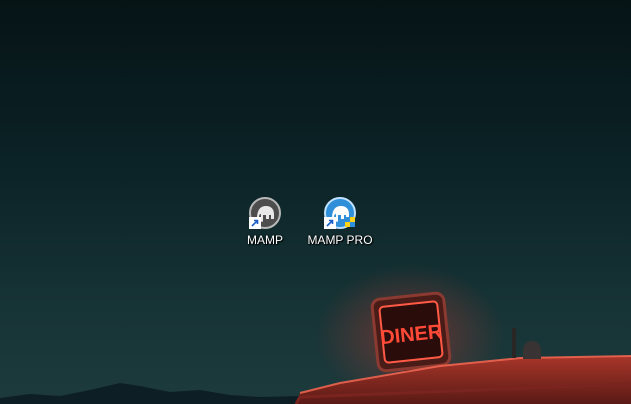  I want to click on desktop-icon-mamp: MAMP, so click(265, 225).